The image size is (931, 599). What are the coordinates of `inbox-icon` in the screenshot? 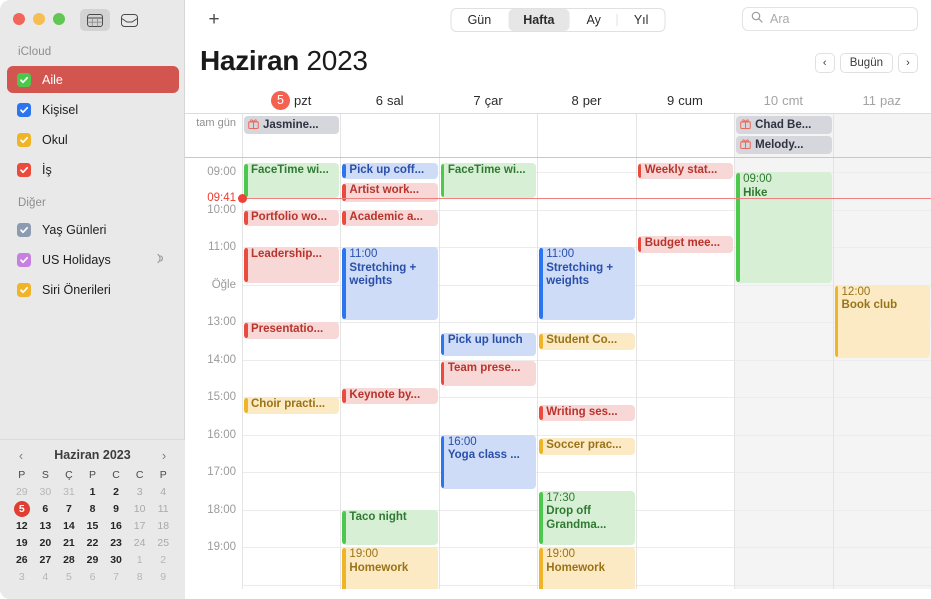 It's located at (129, 20).